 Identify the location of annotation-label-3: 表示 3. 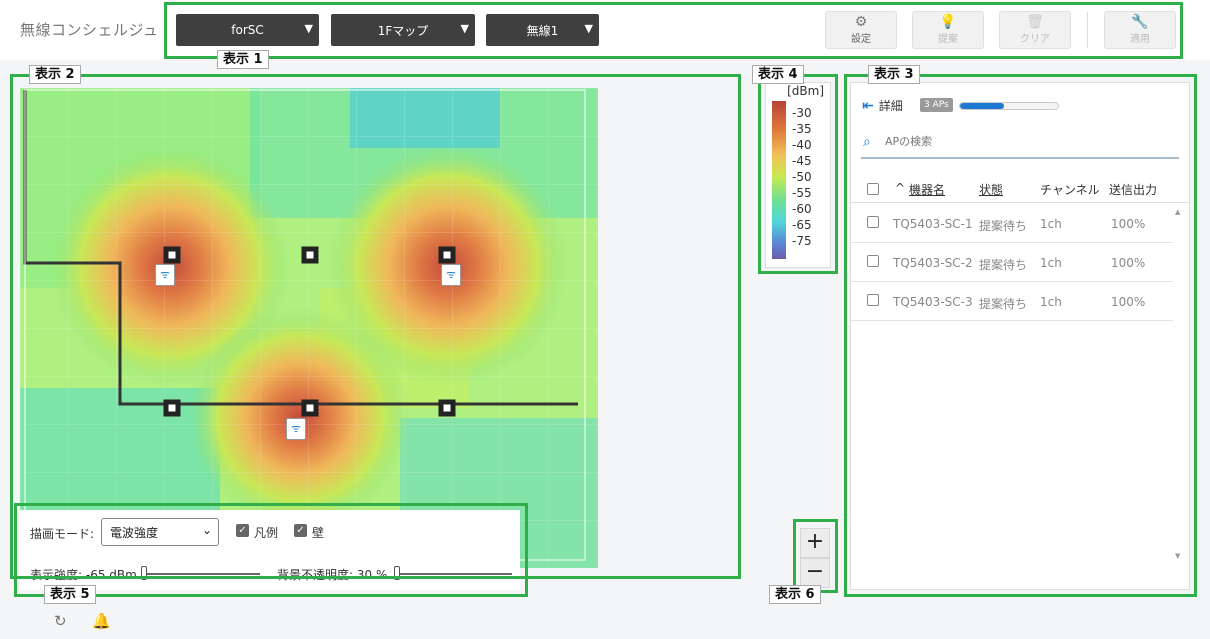
(894, 74).